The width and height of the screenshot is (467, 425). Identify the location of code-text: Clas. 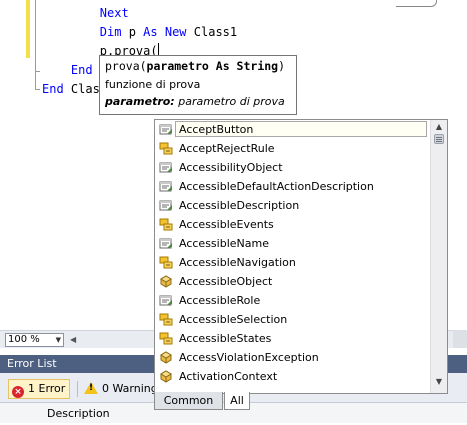
(81, 89).